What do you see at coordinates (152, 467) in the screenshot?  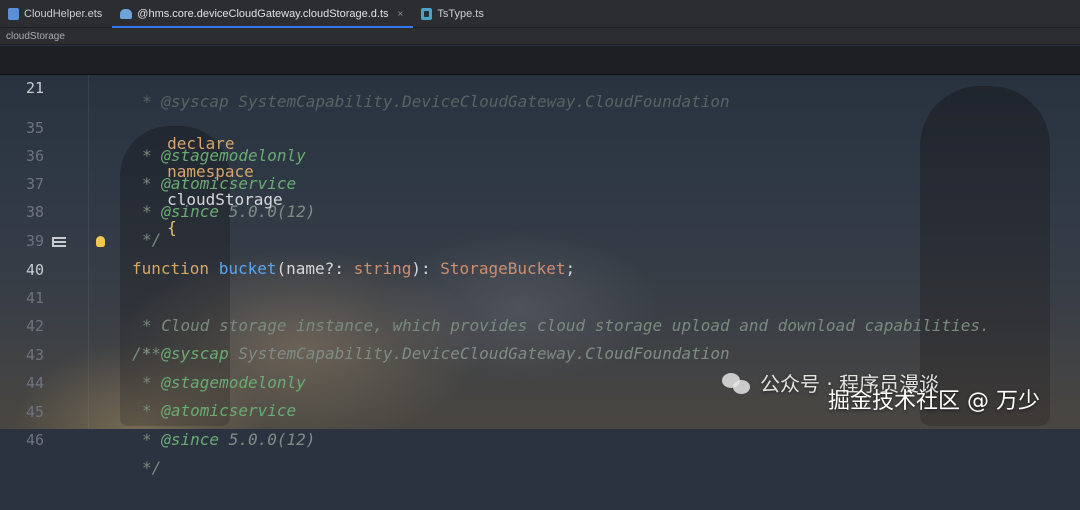 I see `comment-end: */` at bounding box center [152, 467].